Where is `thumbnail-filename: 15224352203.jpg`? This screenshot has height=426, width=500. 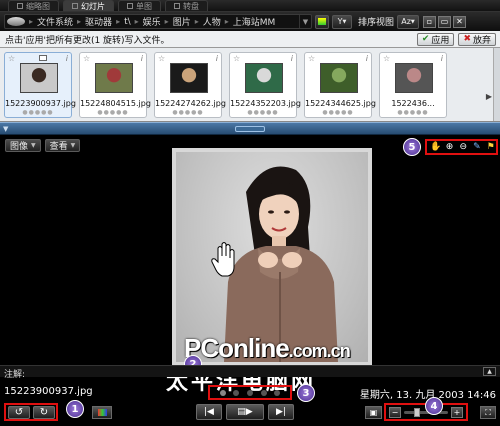
thumbnail-filename: 15224352203.jpg is located at coordinates (265, 103).